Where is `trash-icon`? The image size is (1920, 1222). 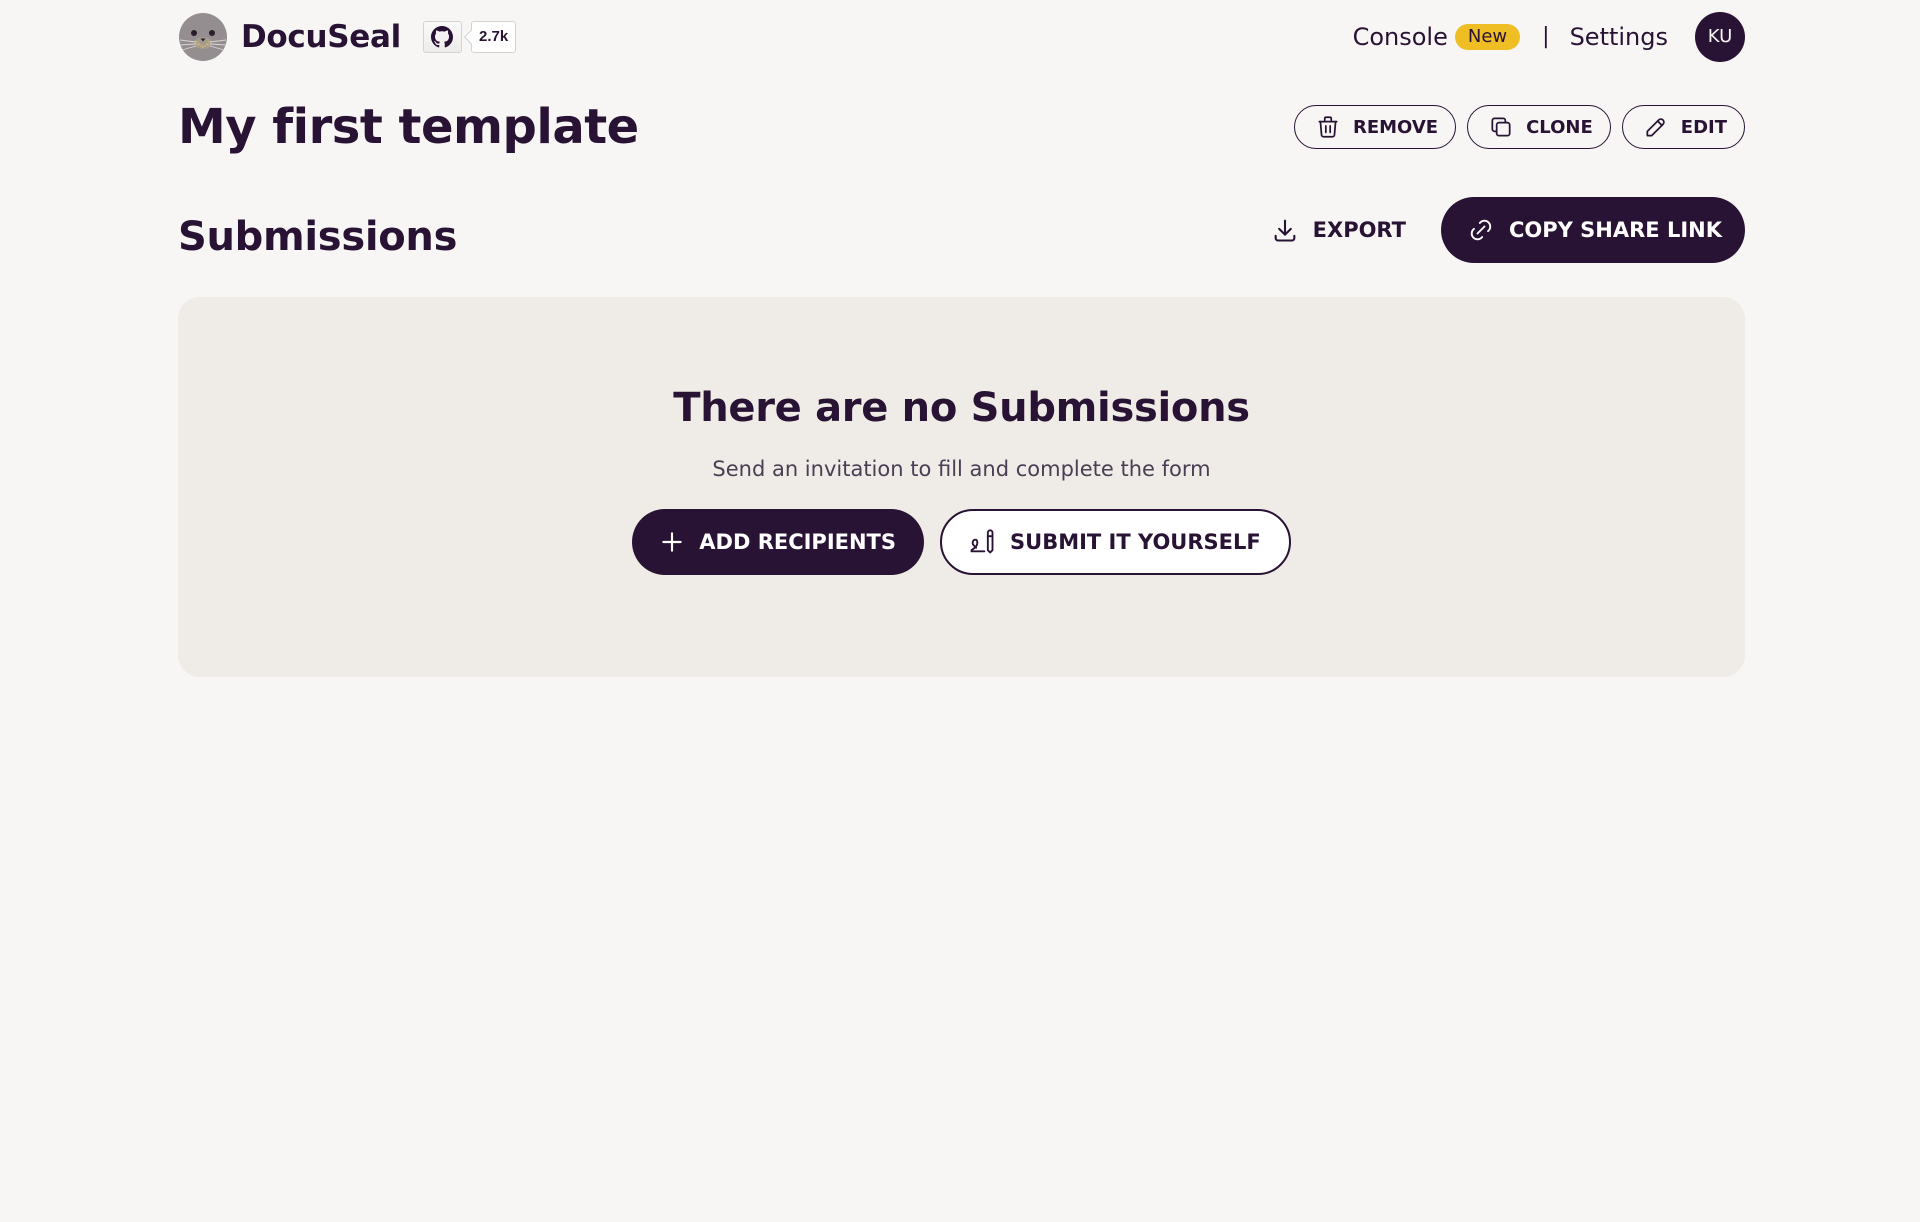 trash-icon is located at coordinates (1328, 127).